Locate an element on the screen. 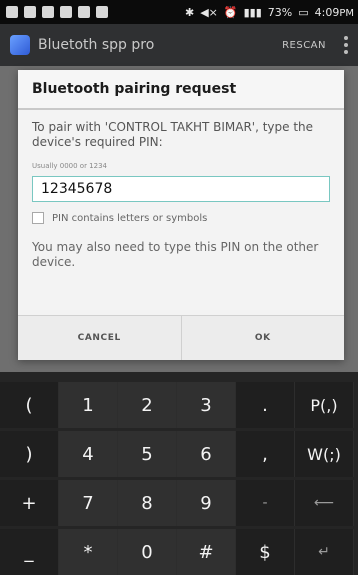 The height and width of the screenshot is (575, 358). key-9: 9 is located at coordinates (206, 503).